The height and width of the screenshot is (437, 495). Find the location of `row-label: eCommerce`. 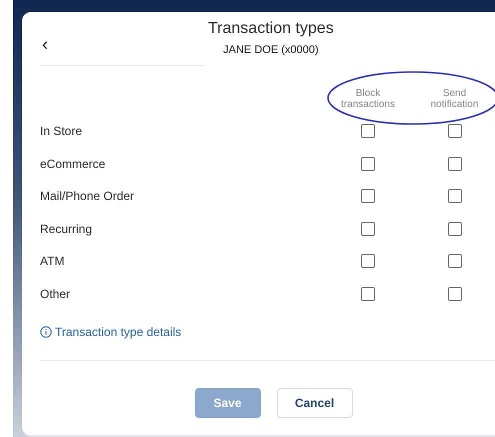

row-label: eCommerce is located at coordinates (73, 163).